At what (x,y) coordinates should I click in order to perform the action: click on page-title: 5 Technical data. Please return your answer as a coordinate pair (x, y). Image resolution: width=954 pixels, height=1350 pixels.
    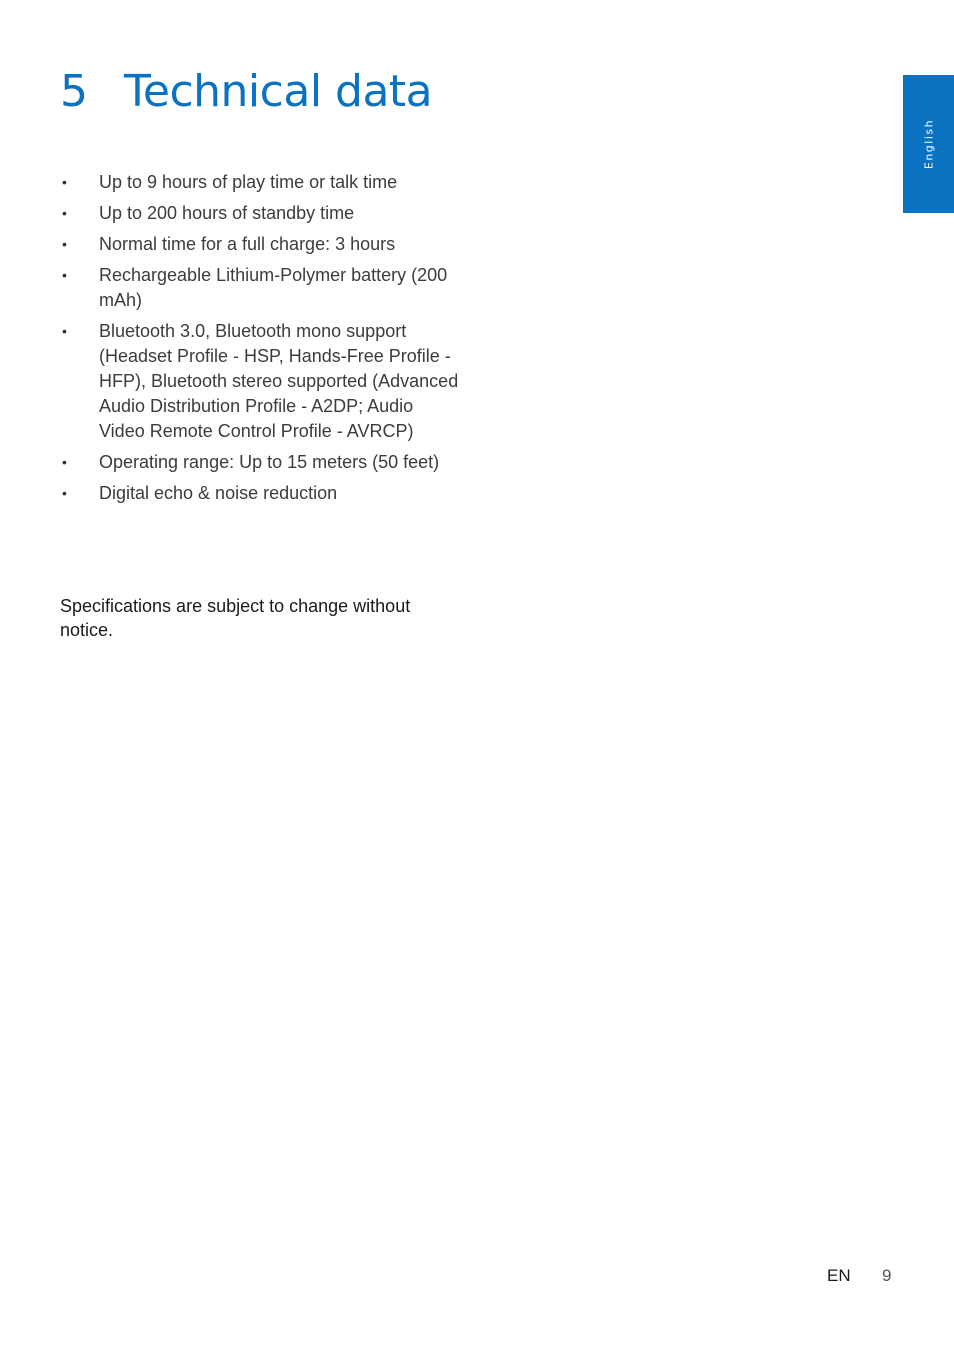
    Looking at the image, I should click on (246, 92).